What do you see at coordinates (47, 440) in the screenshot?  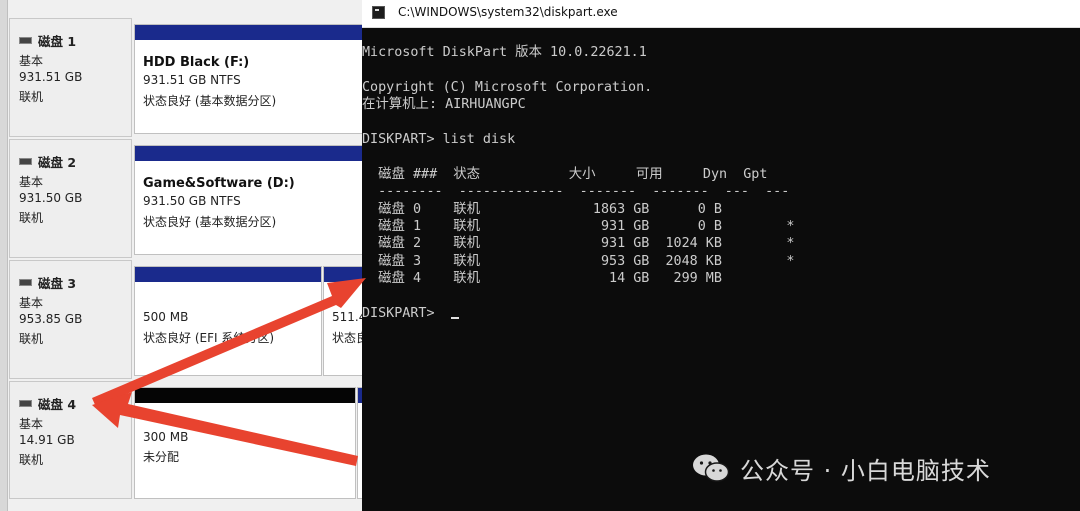 I see `disk-size: 14.91 GB` at bounding box center [47, 440].